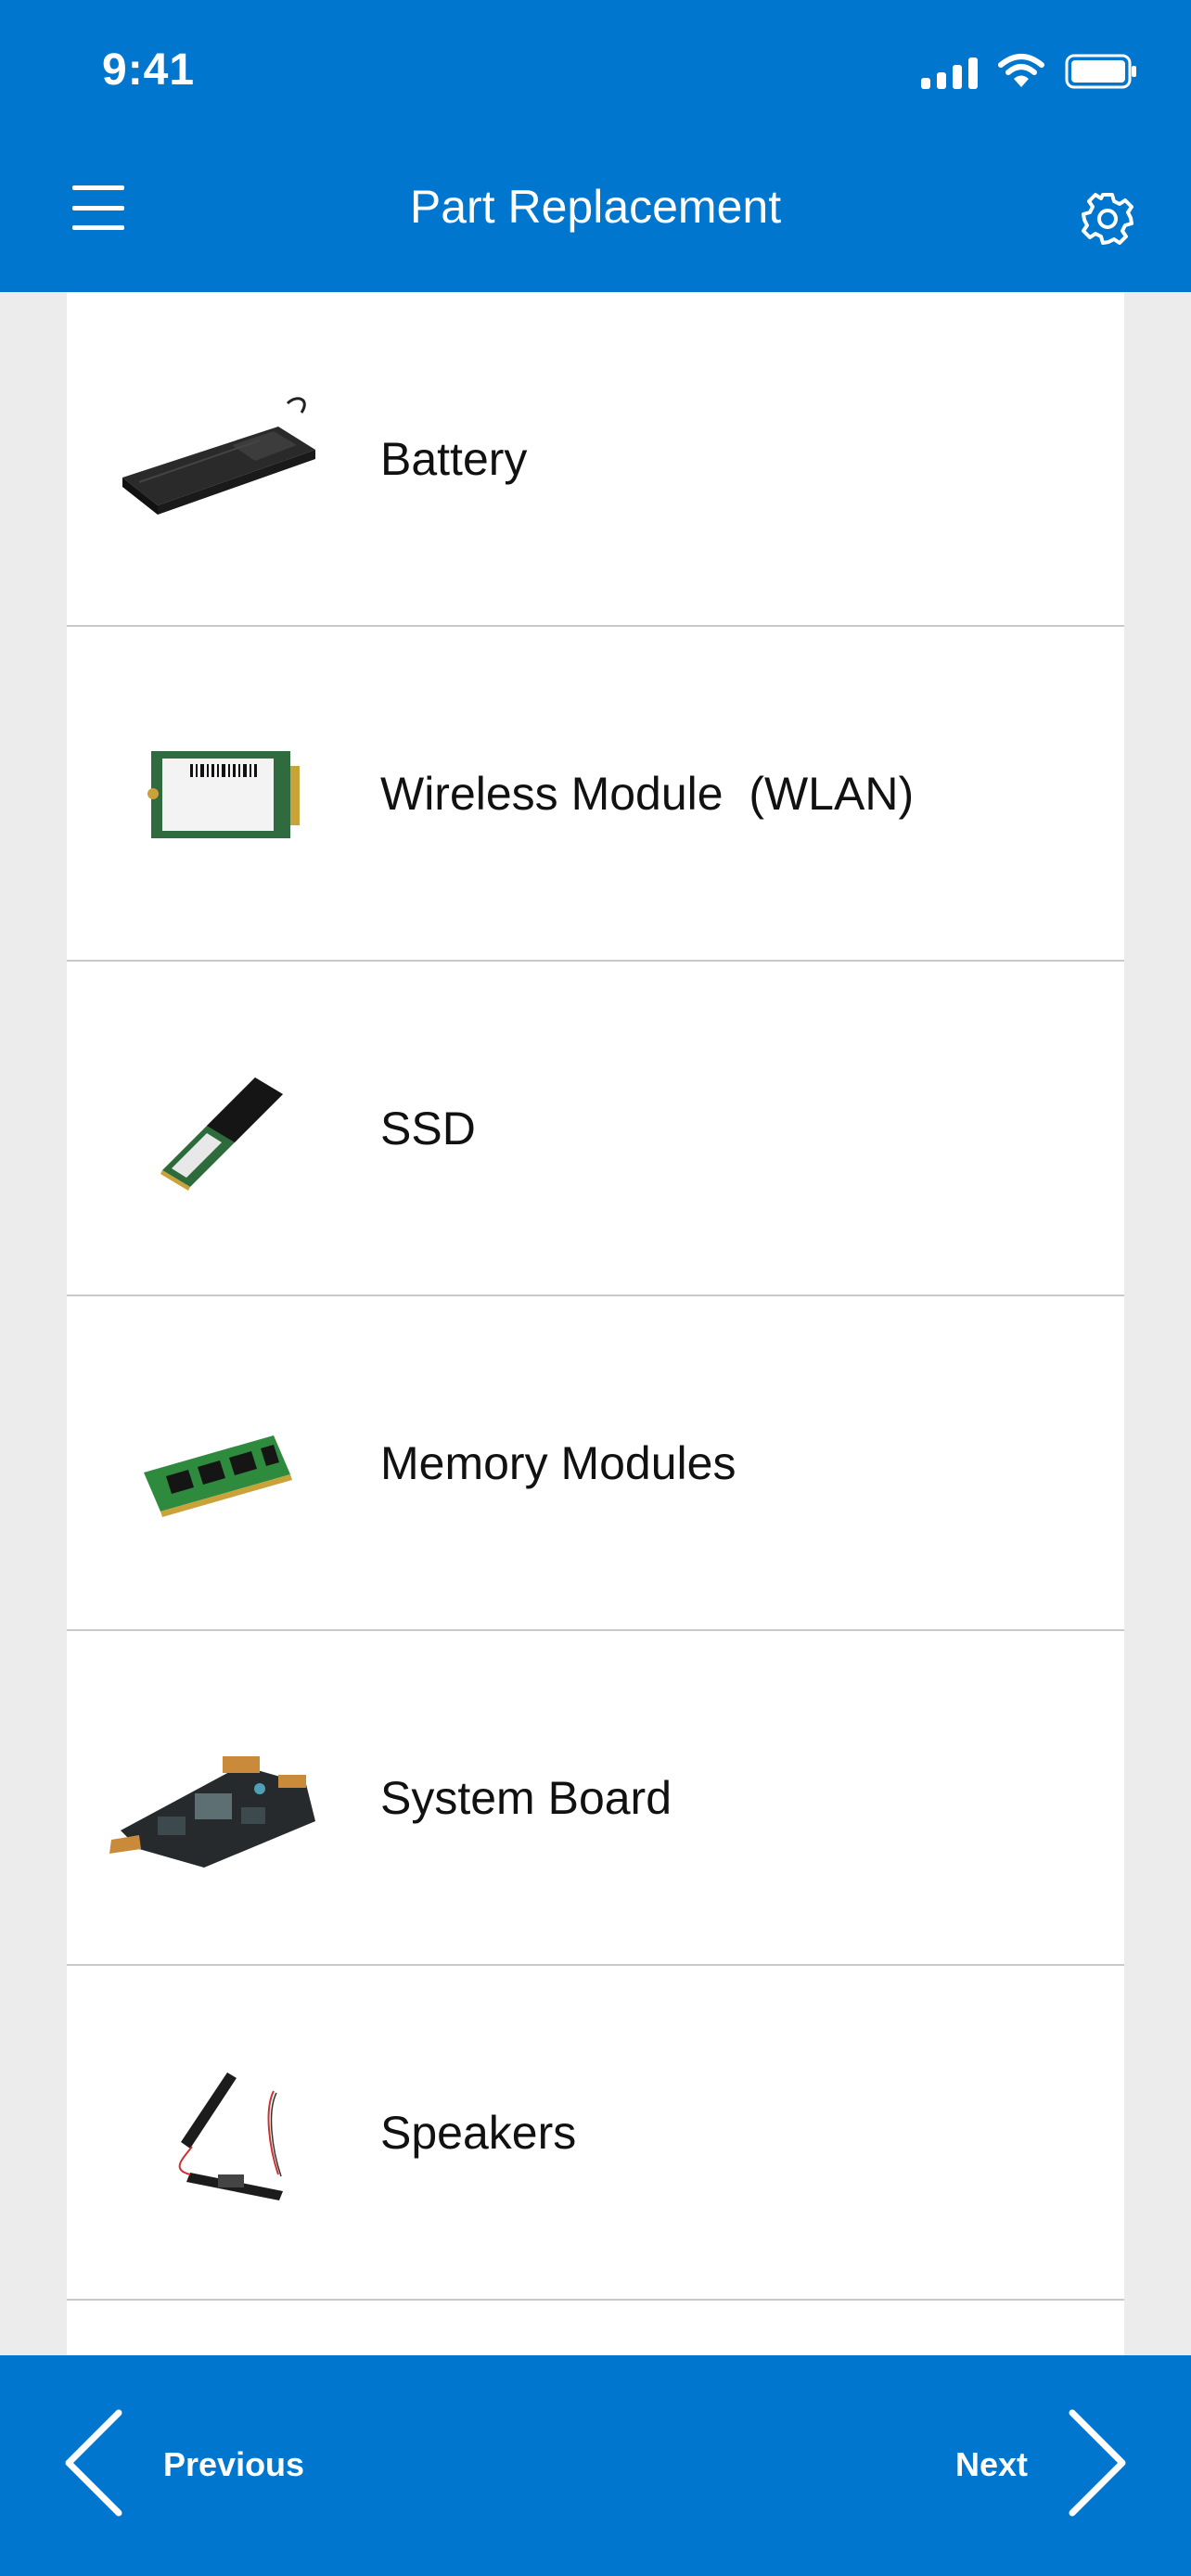  What do you see at coordinates (454, 458) in the screenshot?
I see `list-item-label: Battery` at bounding box center [454, 458].